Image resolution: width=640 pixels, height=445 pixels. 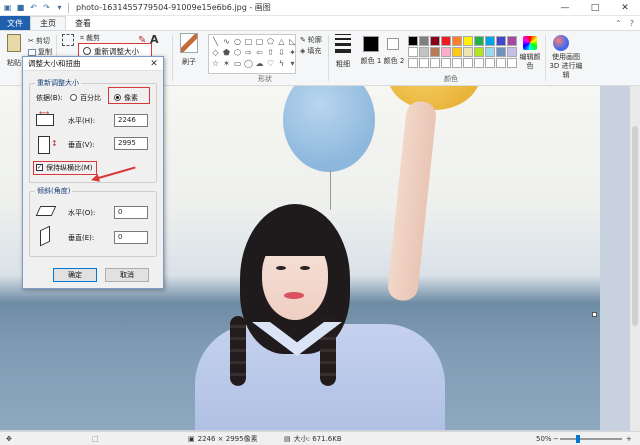 I want to click on cloud-shape-icon: ☁, so click(x=259, y=63).